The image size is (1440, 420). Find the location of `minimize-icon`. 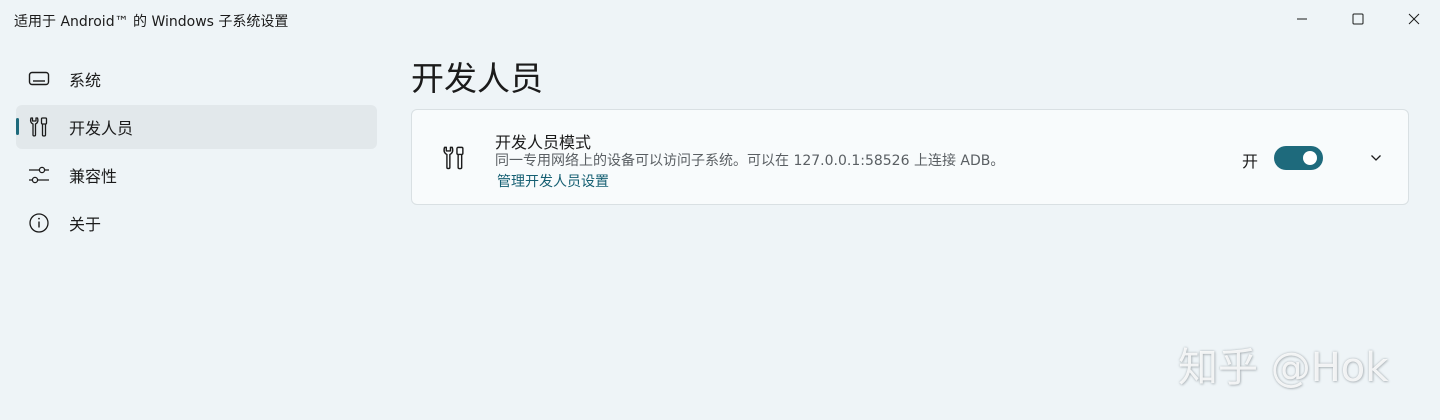

minimize-icon is located at coordinates (1302, 19).